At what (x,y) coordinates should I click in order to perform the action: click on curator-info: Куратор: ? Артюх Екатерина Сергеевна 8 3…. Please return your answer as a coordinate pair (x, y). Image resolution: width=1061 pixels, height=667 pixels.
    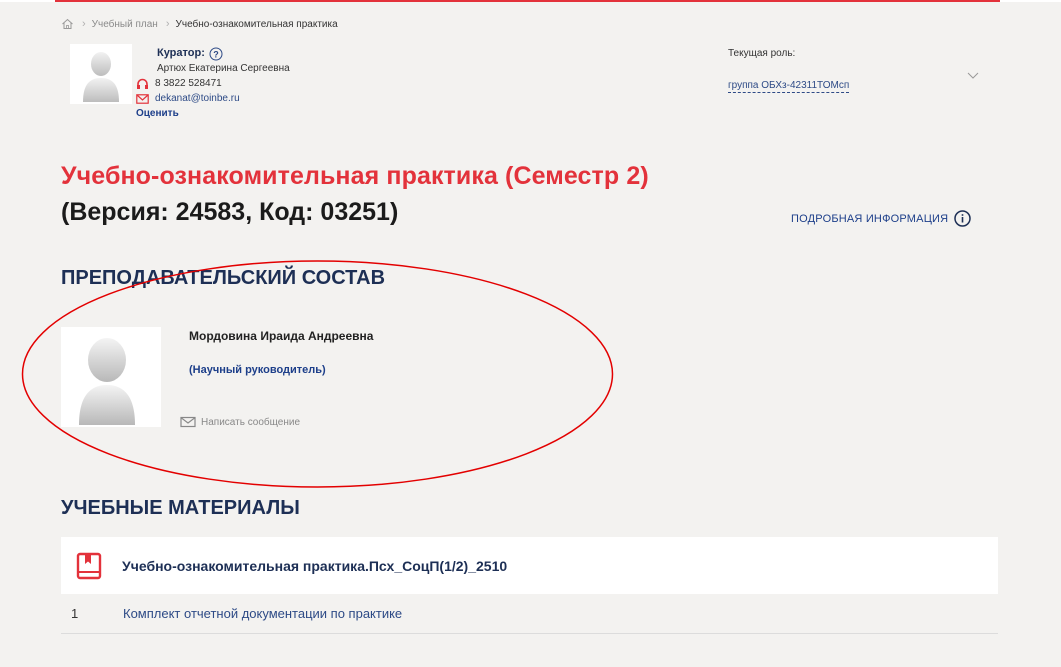
    Looking at the image, I should click on (212, 83).